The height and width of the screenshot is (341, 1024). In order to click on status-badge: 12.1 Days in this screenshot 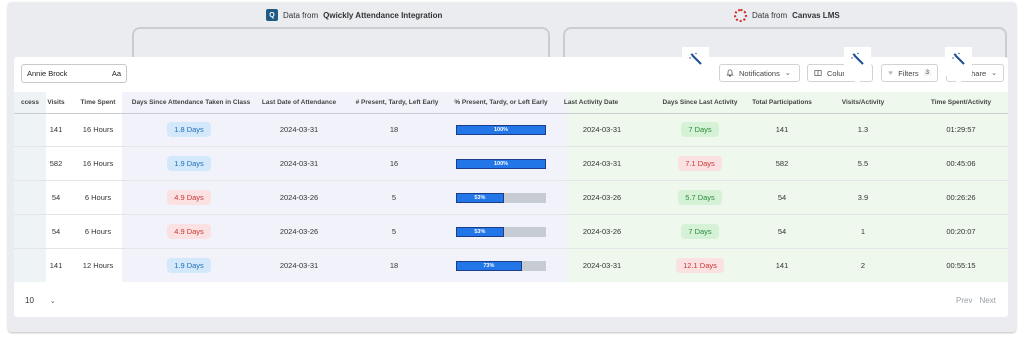, I will do `click(700, 265)`.